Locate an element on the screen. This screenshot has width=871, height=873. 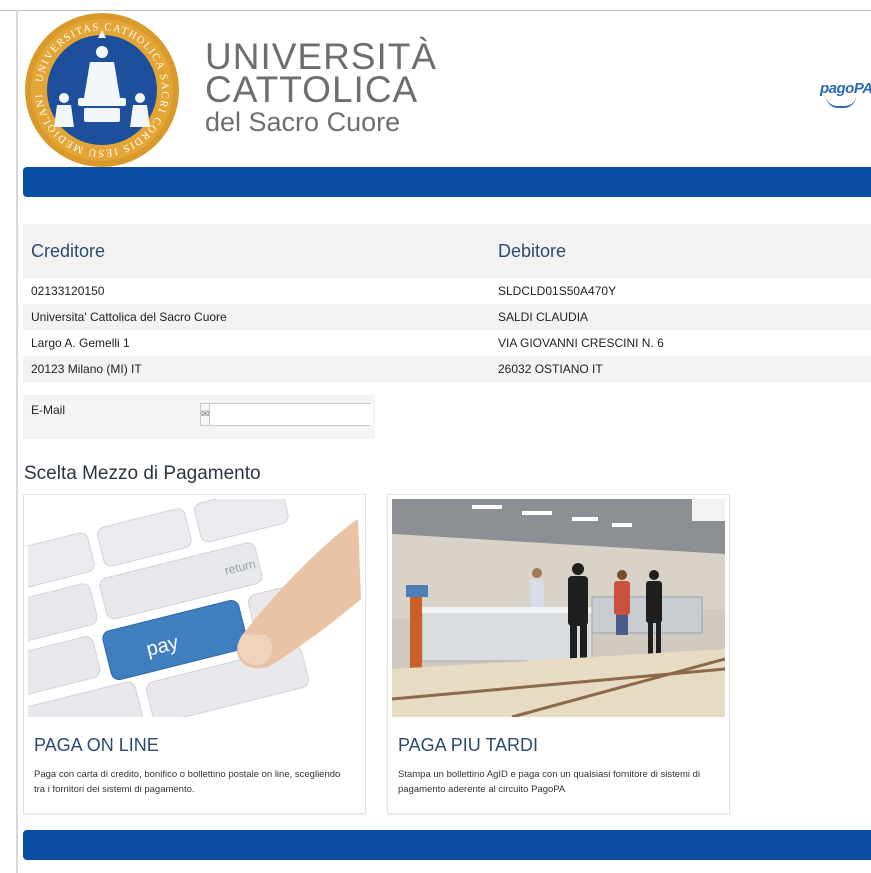
creditor-city: 20123 Milano (MI) IT is located at coordinates (86, 369).